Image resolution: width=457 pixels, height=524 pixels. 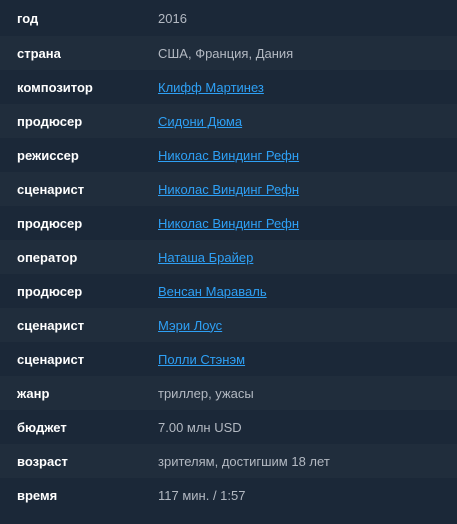 I want to click on writer-link: Полли Стэнэм, so click(x=201, y=359).